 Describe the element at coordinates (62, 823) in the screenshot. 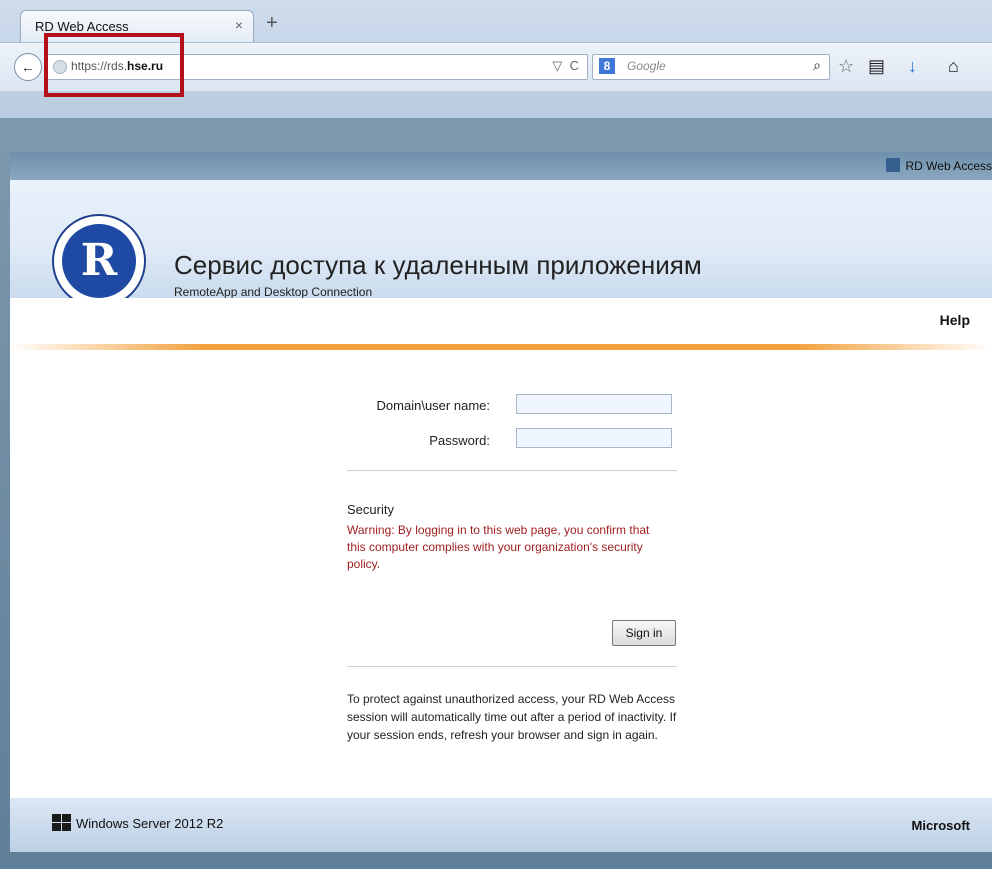

I see `windows-logo-icon` at that location.